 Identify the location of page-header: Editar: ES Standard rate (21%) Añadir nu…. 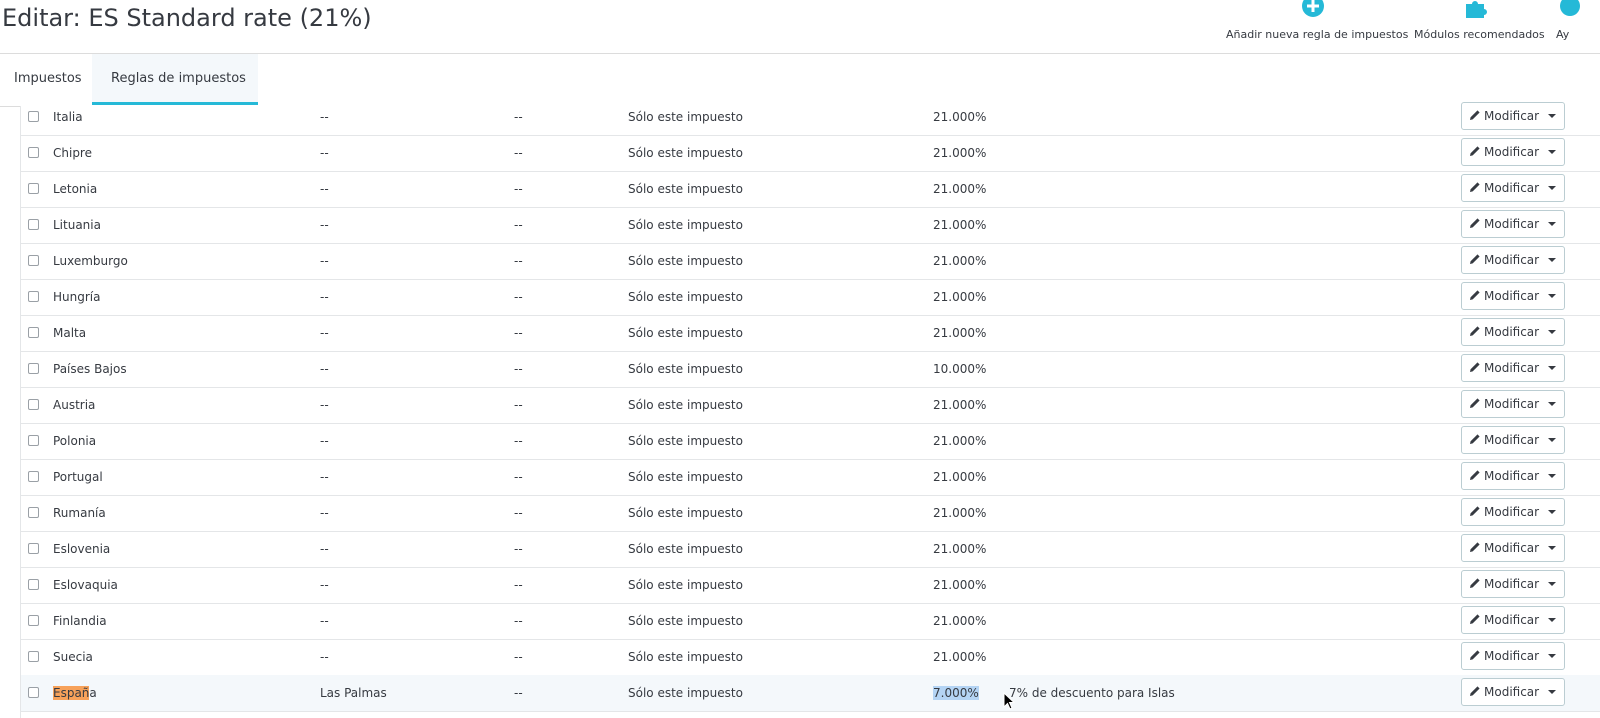
(800, 27).